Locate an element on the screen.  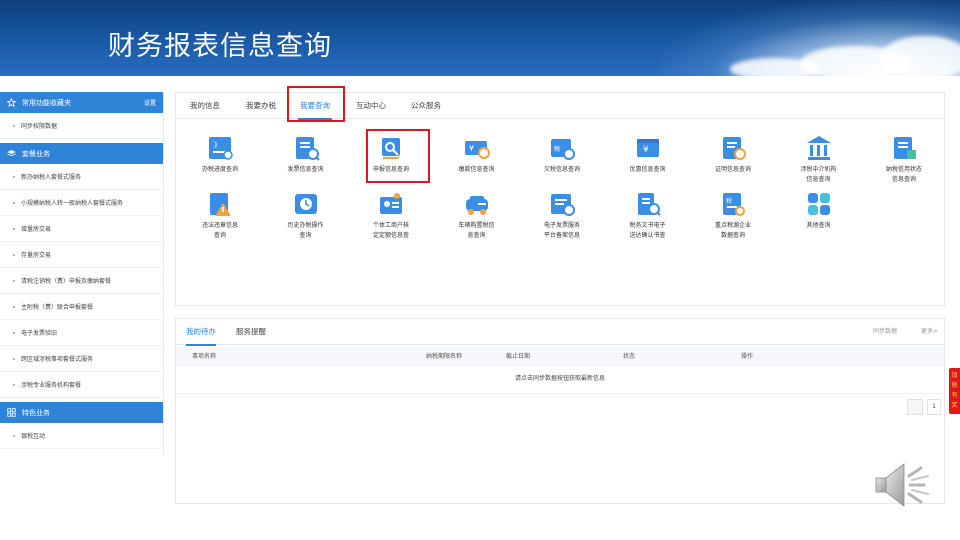
service-label: 发票信息查询 is located at coordinates (305, 169).